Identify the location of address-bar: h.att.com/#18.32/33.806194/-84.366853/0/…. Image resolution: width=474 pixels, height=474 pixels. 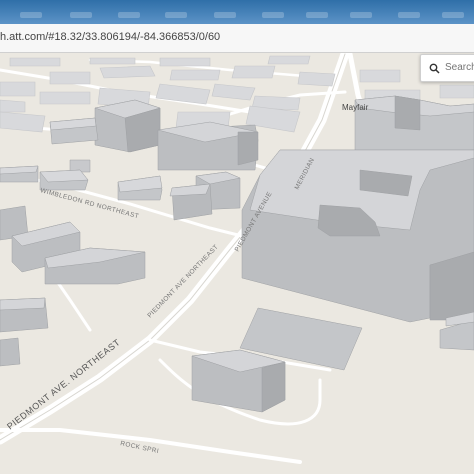
(237, 38).